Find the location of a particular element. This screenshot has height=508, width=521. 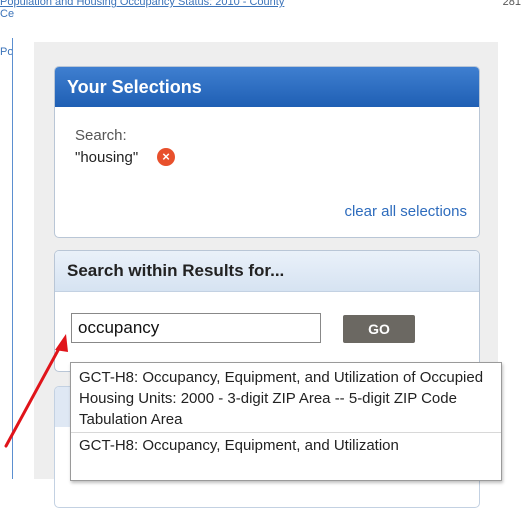

annotation-arrow is located at coordinates (36, 391).